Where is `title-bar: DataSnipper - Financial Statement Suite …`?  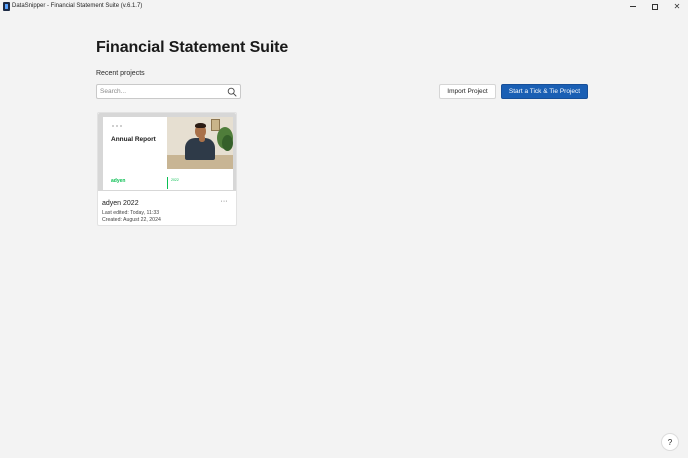 title-bar: DataSnipper - Financial Statement Suite … is located at coordinates (344, 6).